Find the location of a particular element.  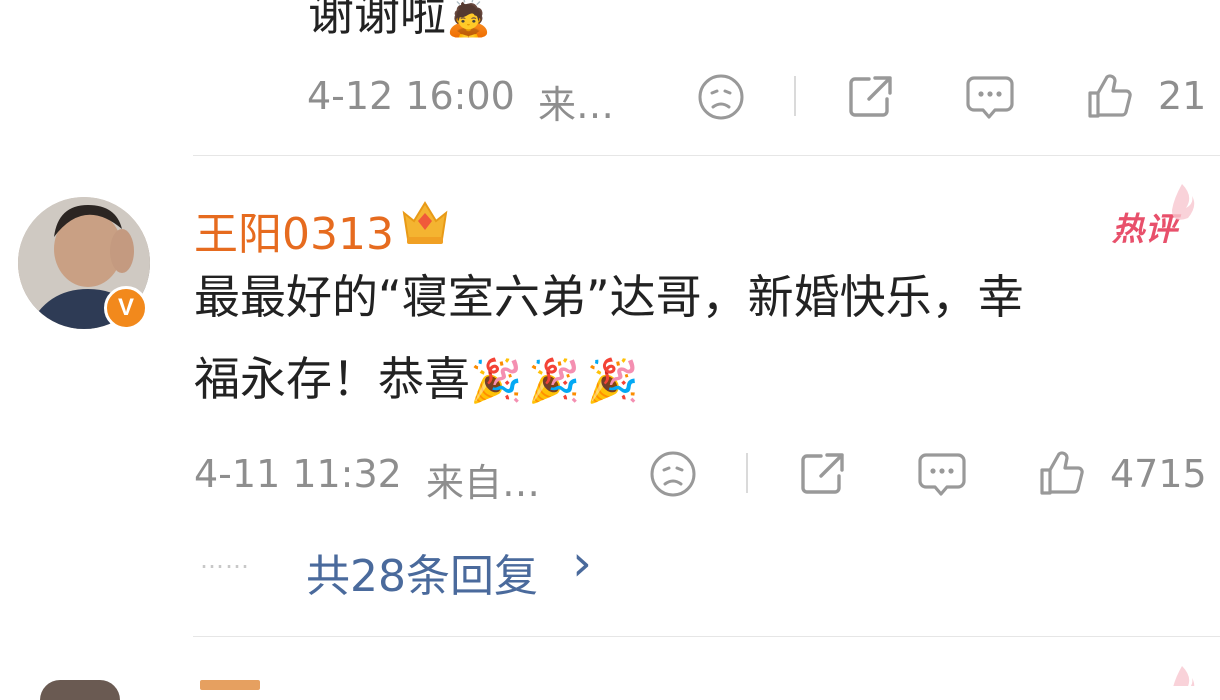

comment-time: 4-11 11:32 is located at coordinates (298, 474).